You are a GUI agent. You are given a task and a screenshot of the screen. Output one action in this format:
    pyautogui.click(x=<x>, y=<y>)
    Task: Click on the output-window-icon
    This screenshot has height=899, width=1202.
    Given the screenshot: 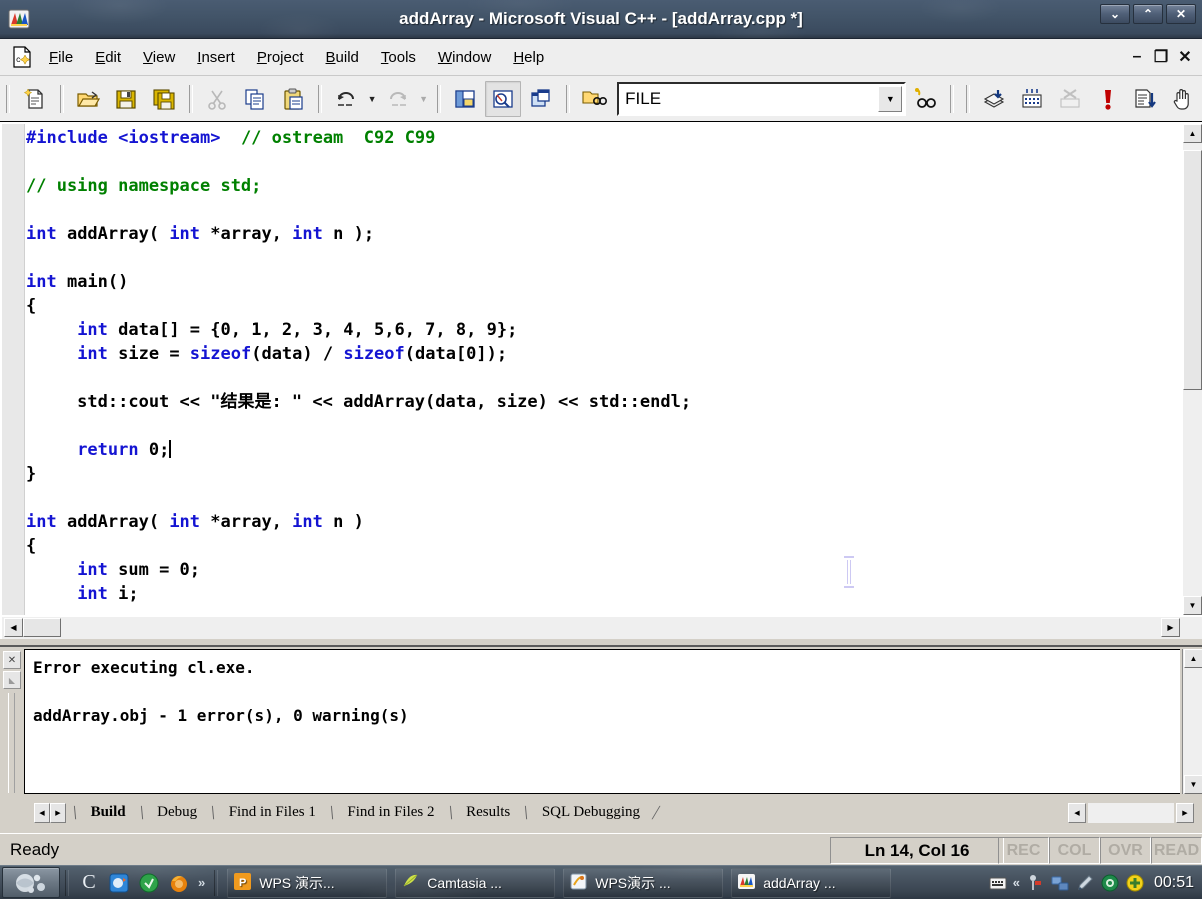 What is the action you would take?
    pyautogui.click(x=503, y=98)
    